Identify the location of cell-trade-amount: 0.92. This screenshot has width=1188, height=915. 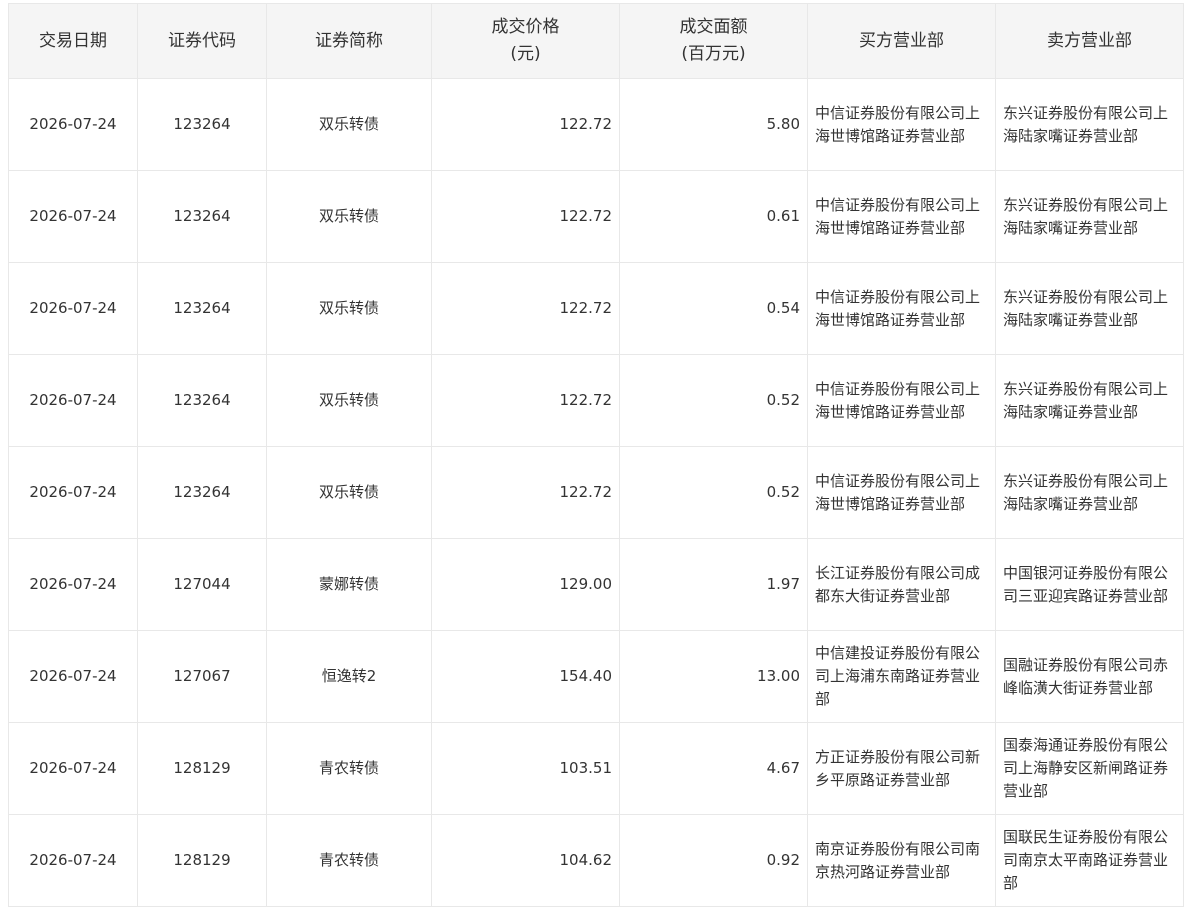
(713, 860).